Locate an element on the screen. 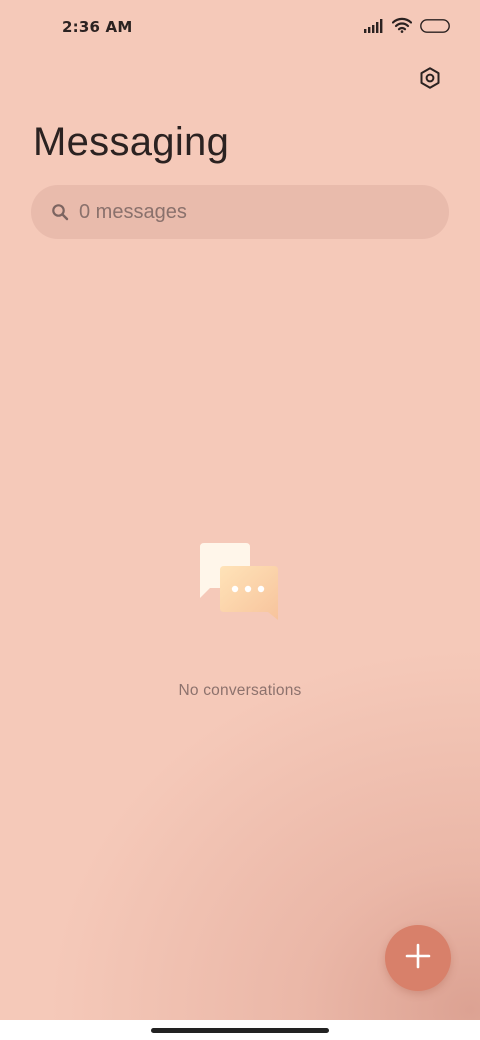 The width and height of the screenshot is (480, 1040). search-input is located at coordinates (249, 212).